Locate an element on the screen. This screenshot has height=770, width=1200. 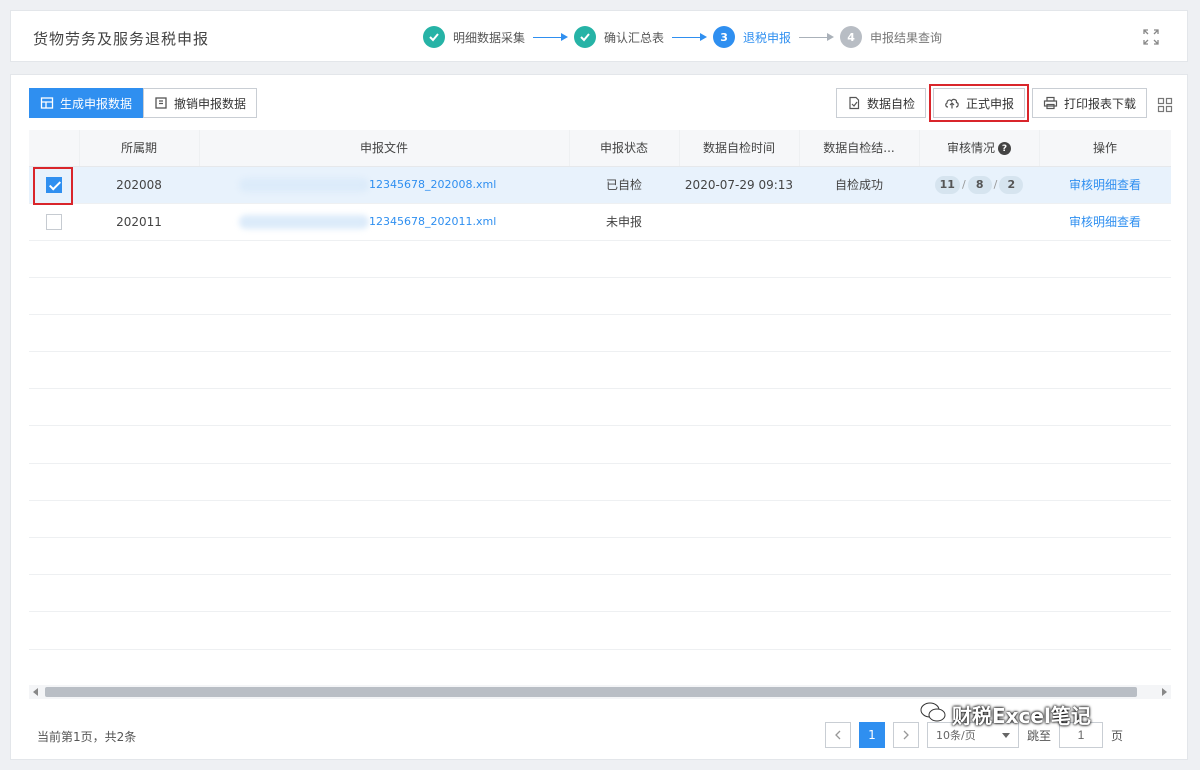
print-download-button: 打印报表下载 is located at coordinates (1089, 103).